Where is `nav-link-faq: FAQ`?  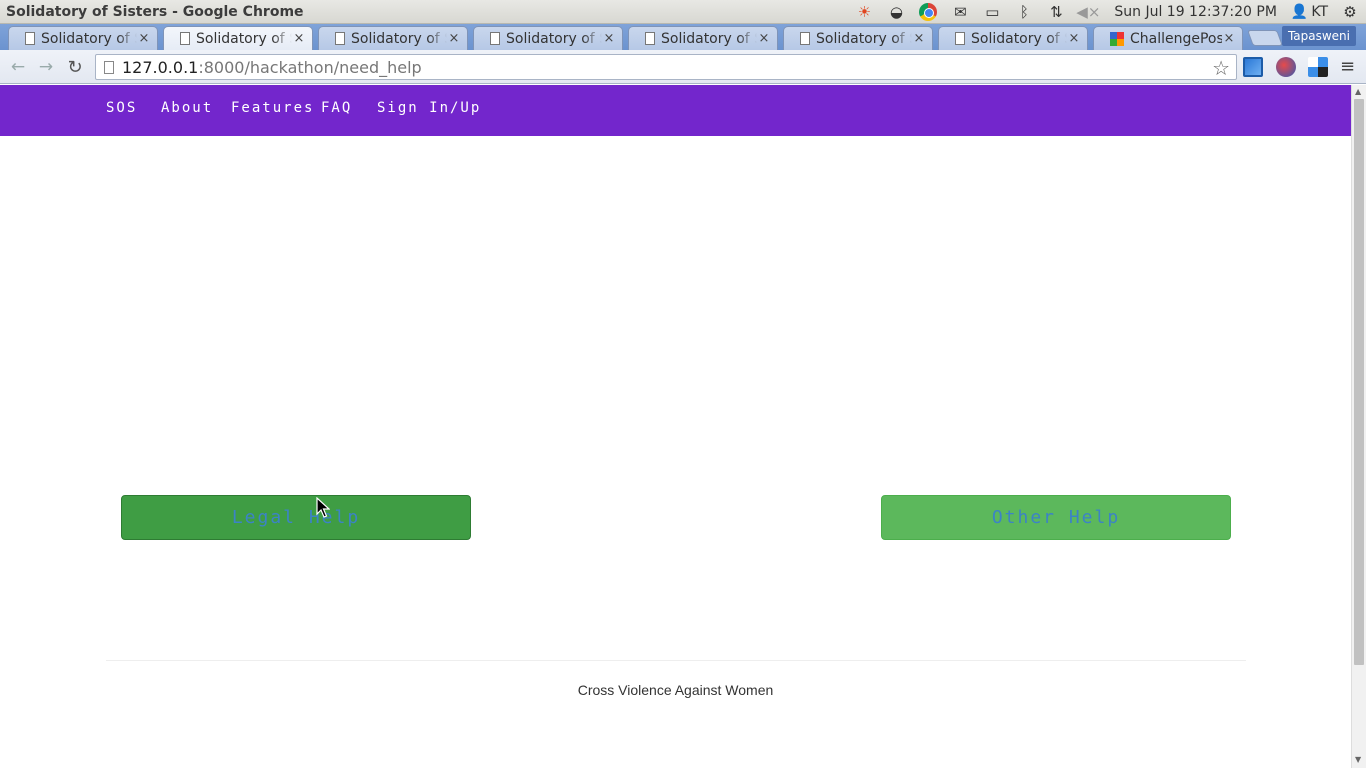 nav-link-faq: FAQ is located at coordinates (336, 108).